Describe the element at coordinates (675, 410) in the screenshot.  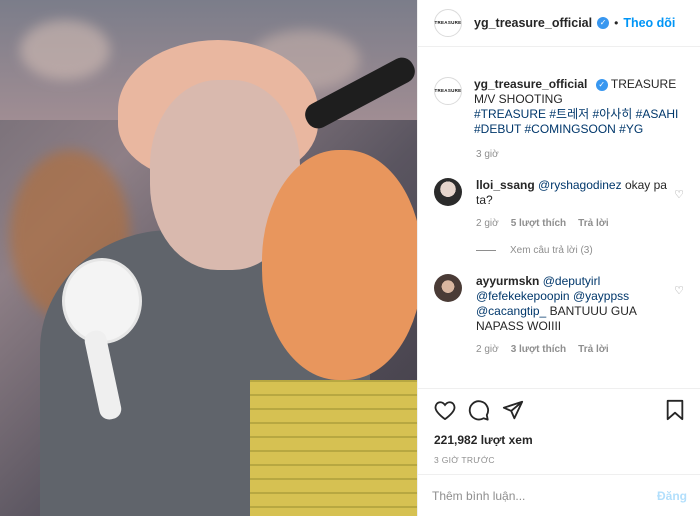
I see `bookmark-icon` at that location.